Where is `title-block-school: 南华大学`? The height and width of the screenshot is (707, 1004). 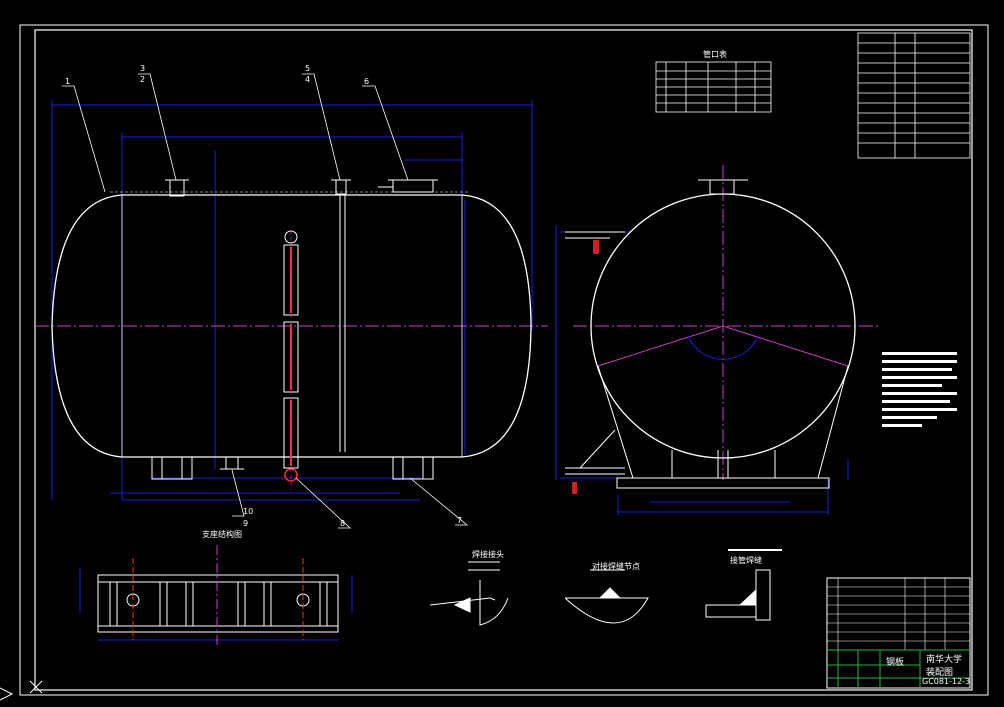
title-block-school: 南华大学 is located at coordinates (944, 660).